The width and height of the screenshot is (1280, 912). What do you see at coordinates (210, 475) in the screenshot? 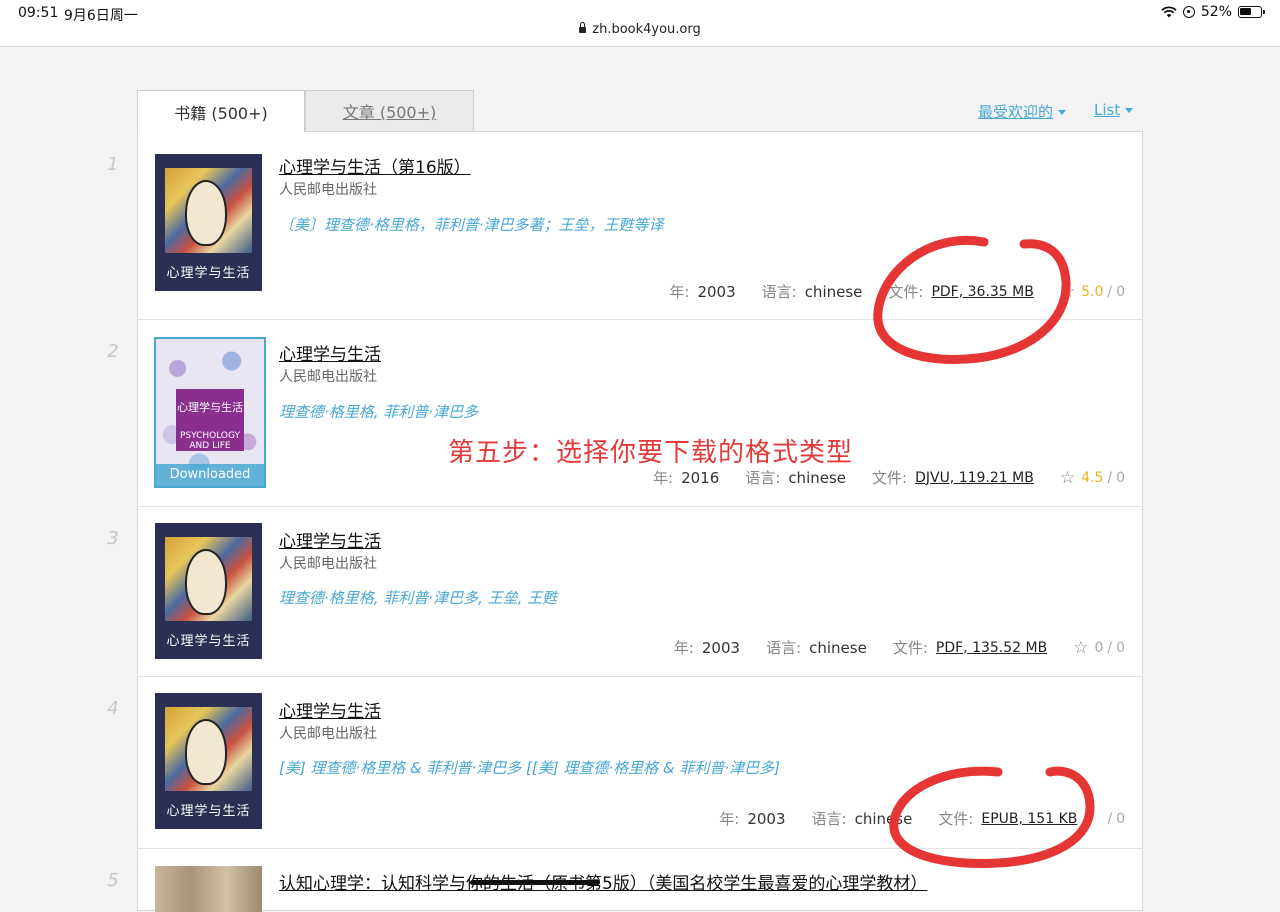
I see `downloaded-badge: Downloaded` at bounding box center [210, 475].